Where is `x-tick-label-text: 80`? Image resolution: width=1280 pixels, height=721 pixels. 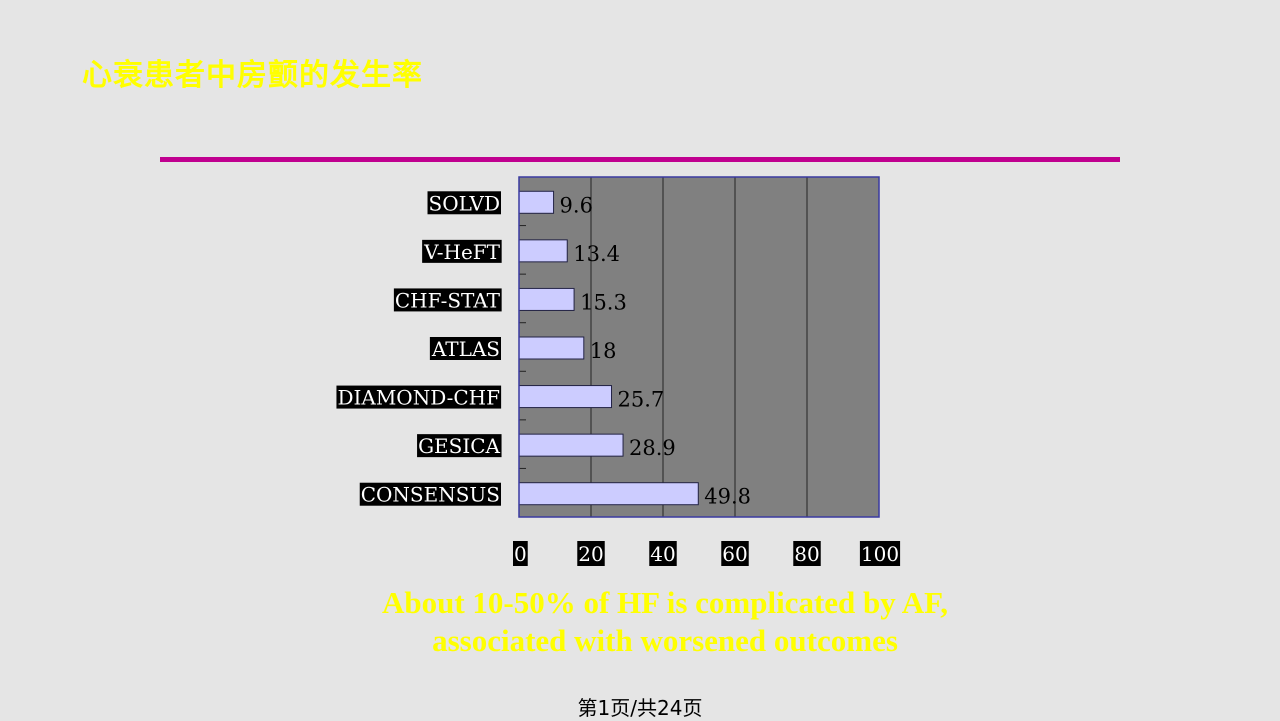
x-tick-label-text: 80 is located at coordinates (806, 554).